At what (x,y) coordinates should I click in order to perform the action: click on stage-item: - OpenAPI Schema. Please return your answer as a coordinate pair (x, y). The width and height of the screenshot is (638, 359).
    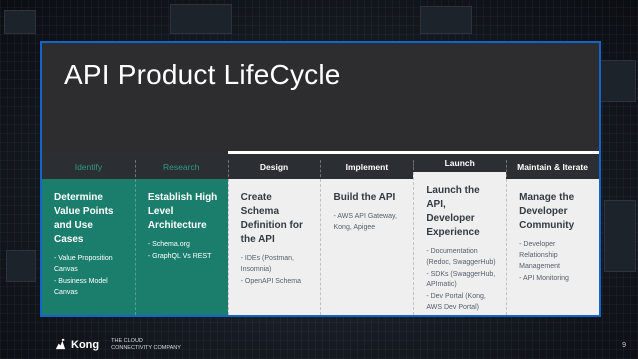
    Looking at the image, I should click on (270, 281).